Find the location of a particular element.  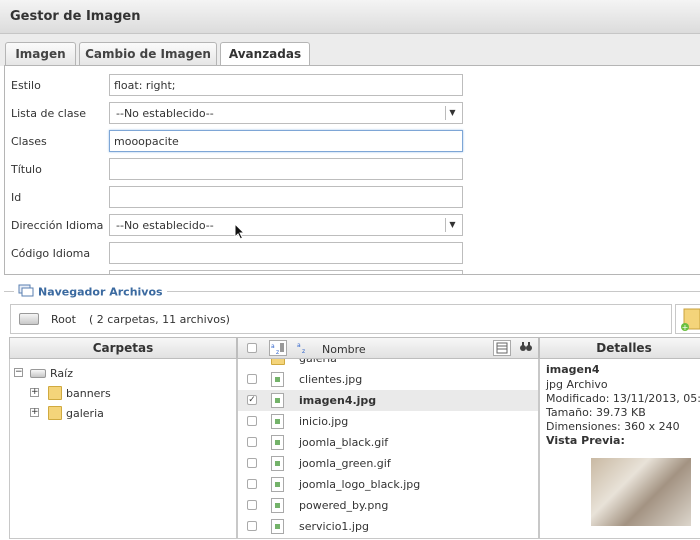

estilo-label: Estilo is located at coordinates (26, 85).